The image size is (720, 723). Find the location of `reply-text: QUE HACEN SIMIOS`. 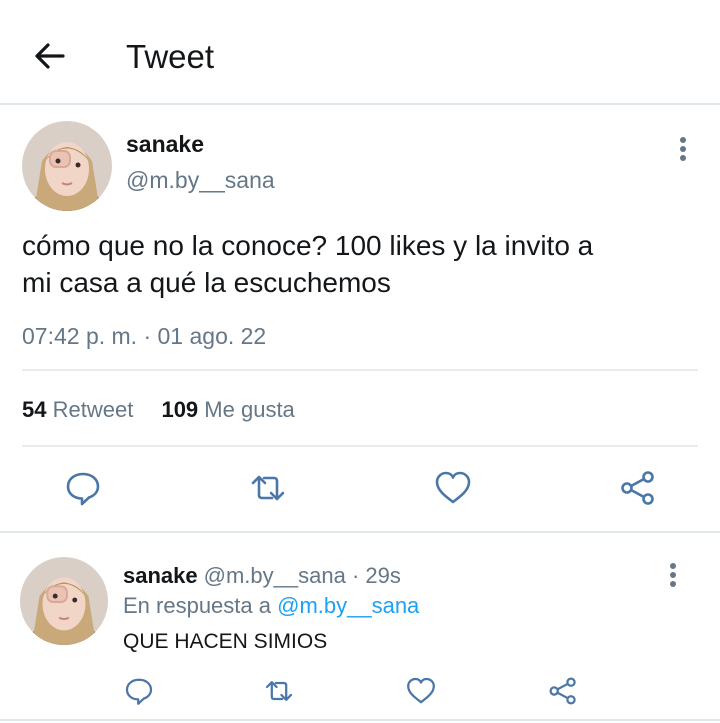

reply-text: QUE HACEN SIMIOS is located at coordinates (225, 641).